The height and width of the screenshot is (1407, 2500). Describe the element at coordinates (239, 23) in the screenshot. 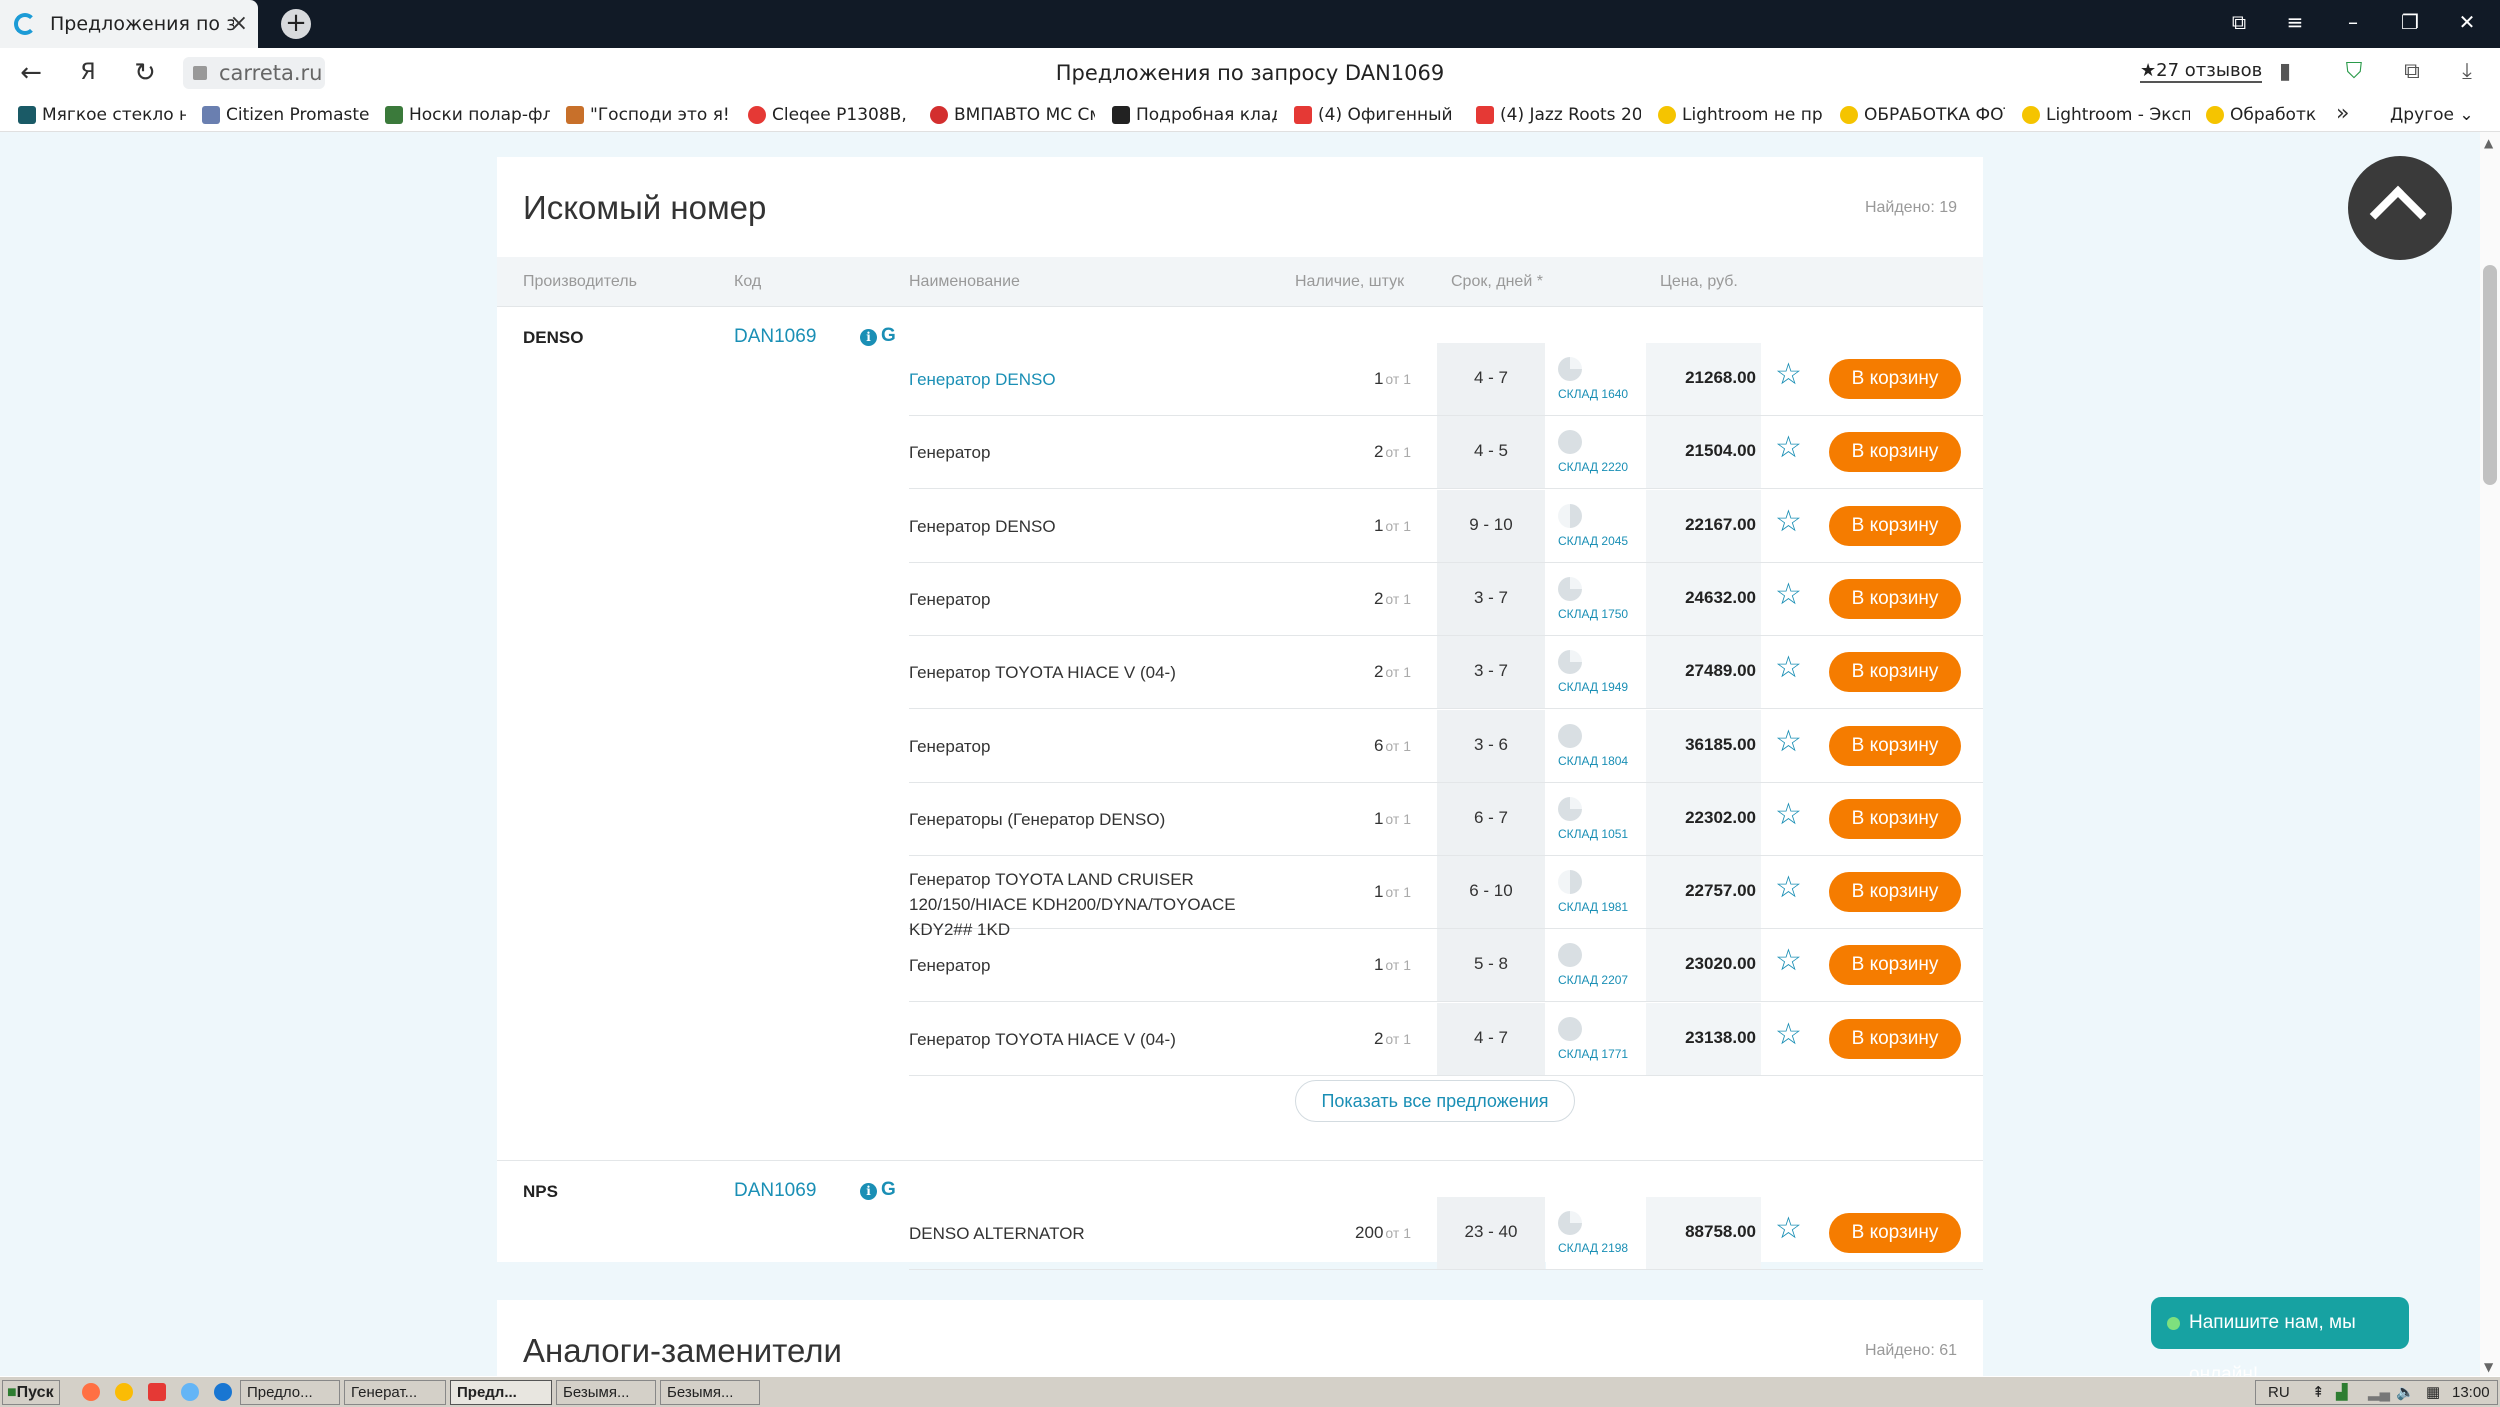

I see `close-tab-icon: ×` at that location.